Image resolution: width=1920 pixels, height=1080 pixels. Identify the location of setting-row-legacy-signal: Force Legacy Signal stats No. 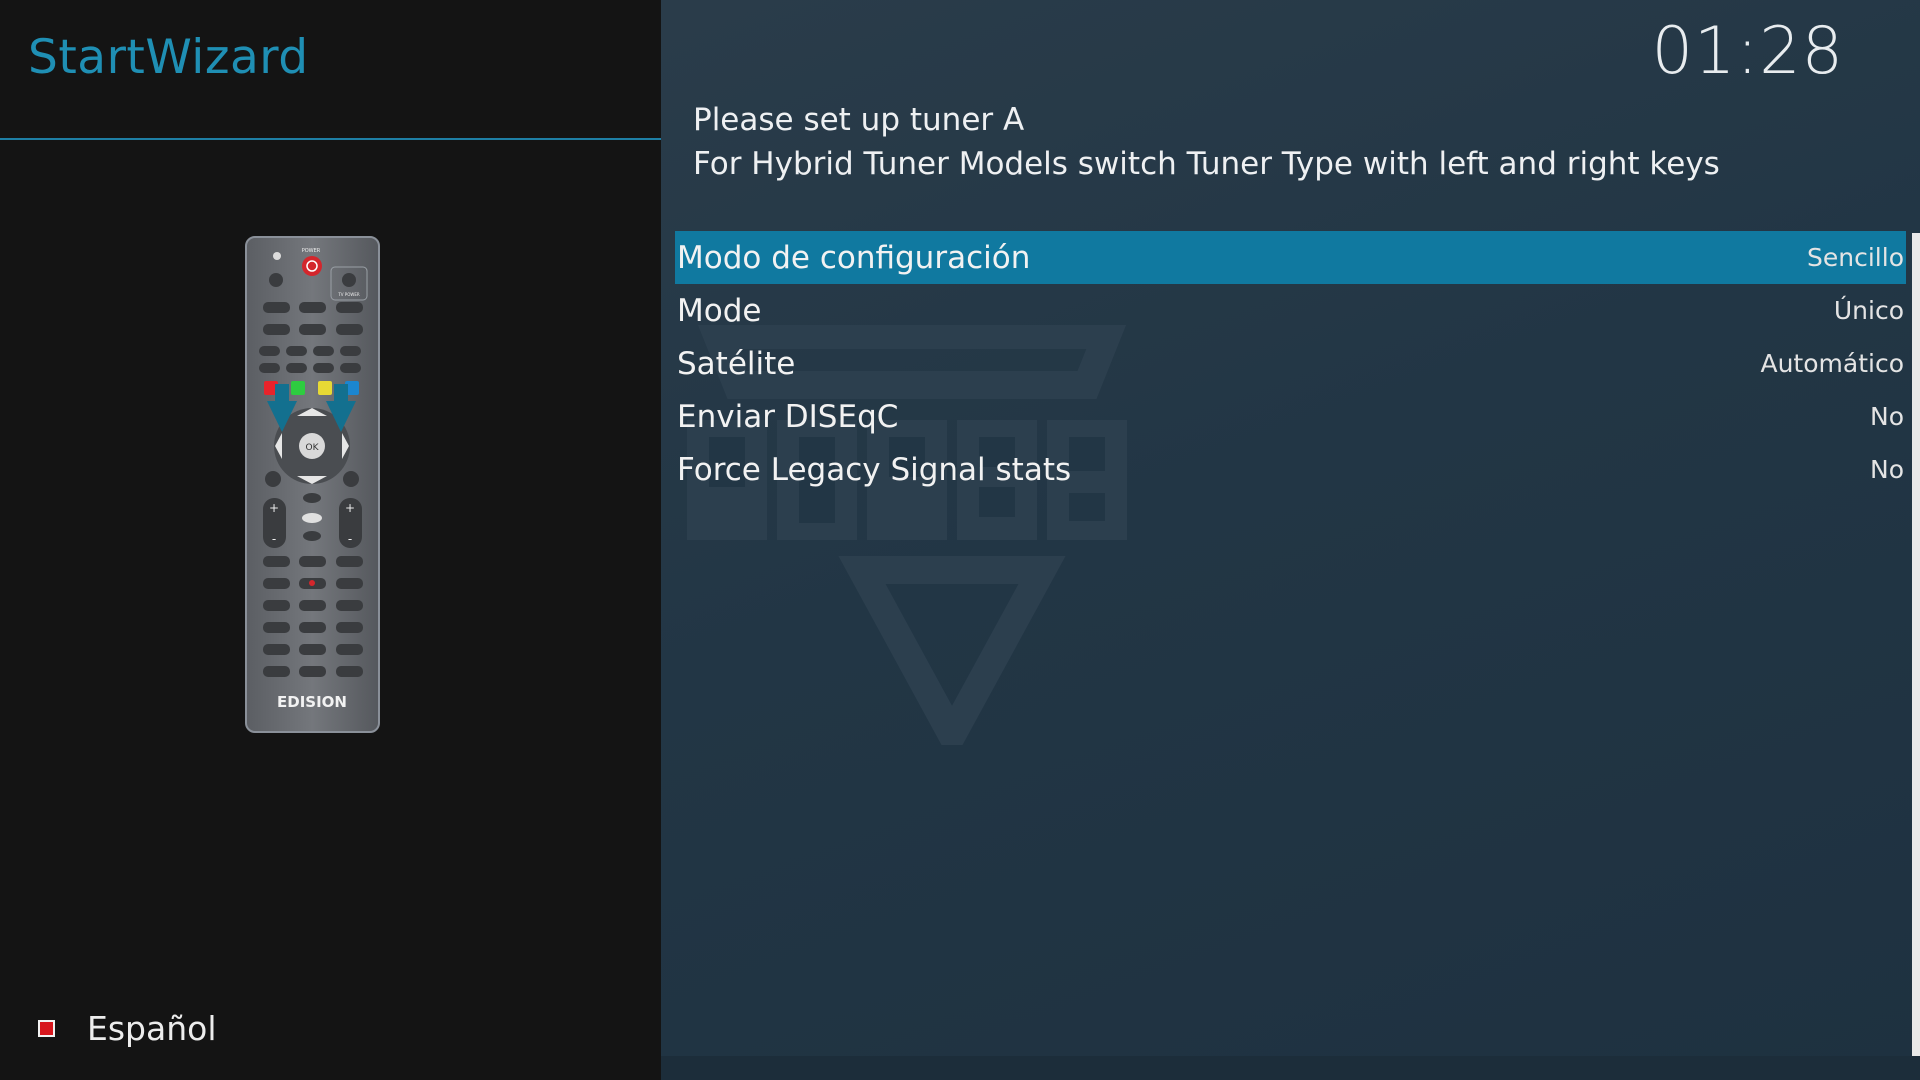
(1290, 469).